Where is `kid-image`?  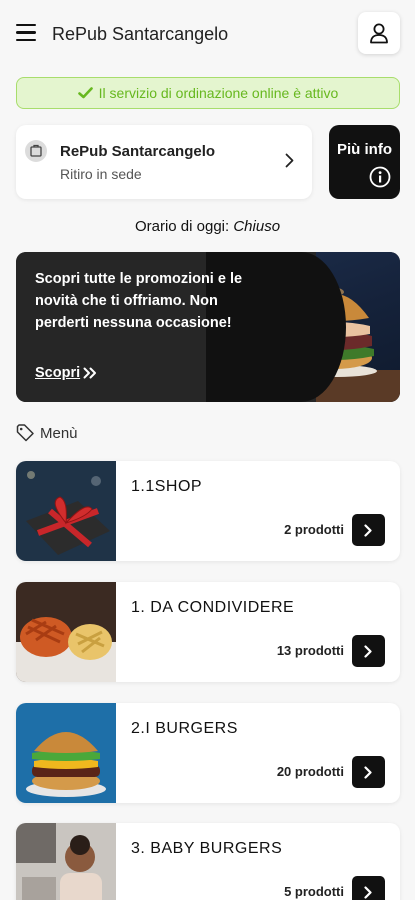 kid-image is located at coordinates (66, 861).